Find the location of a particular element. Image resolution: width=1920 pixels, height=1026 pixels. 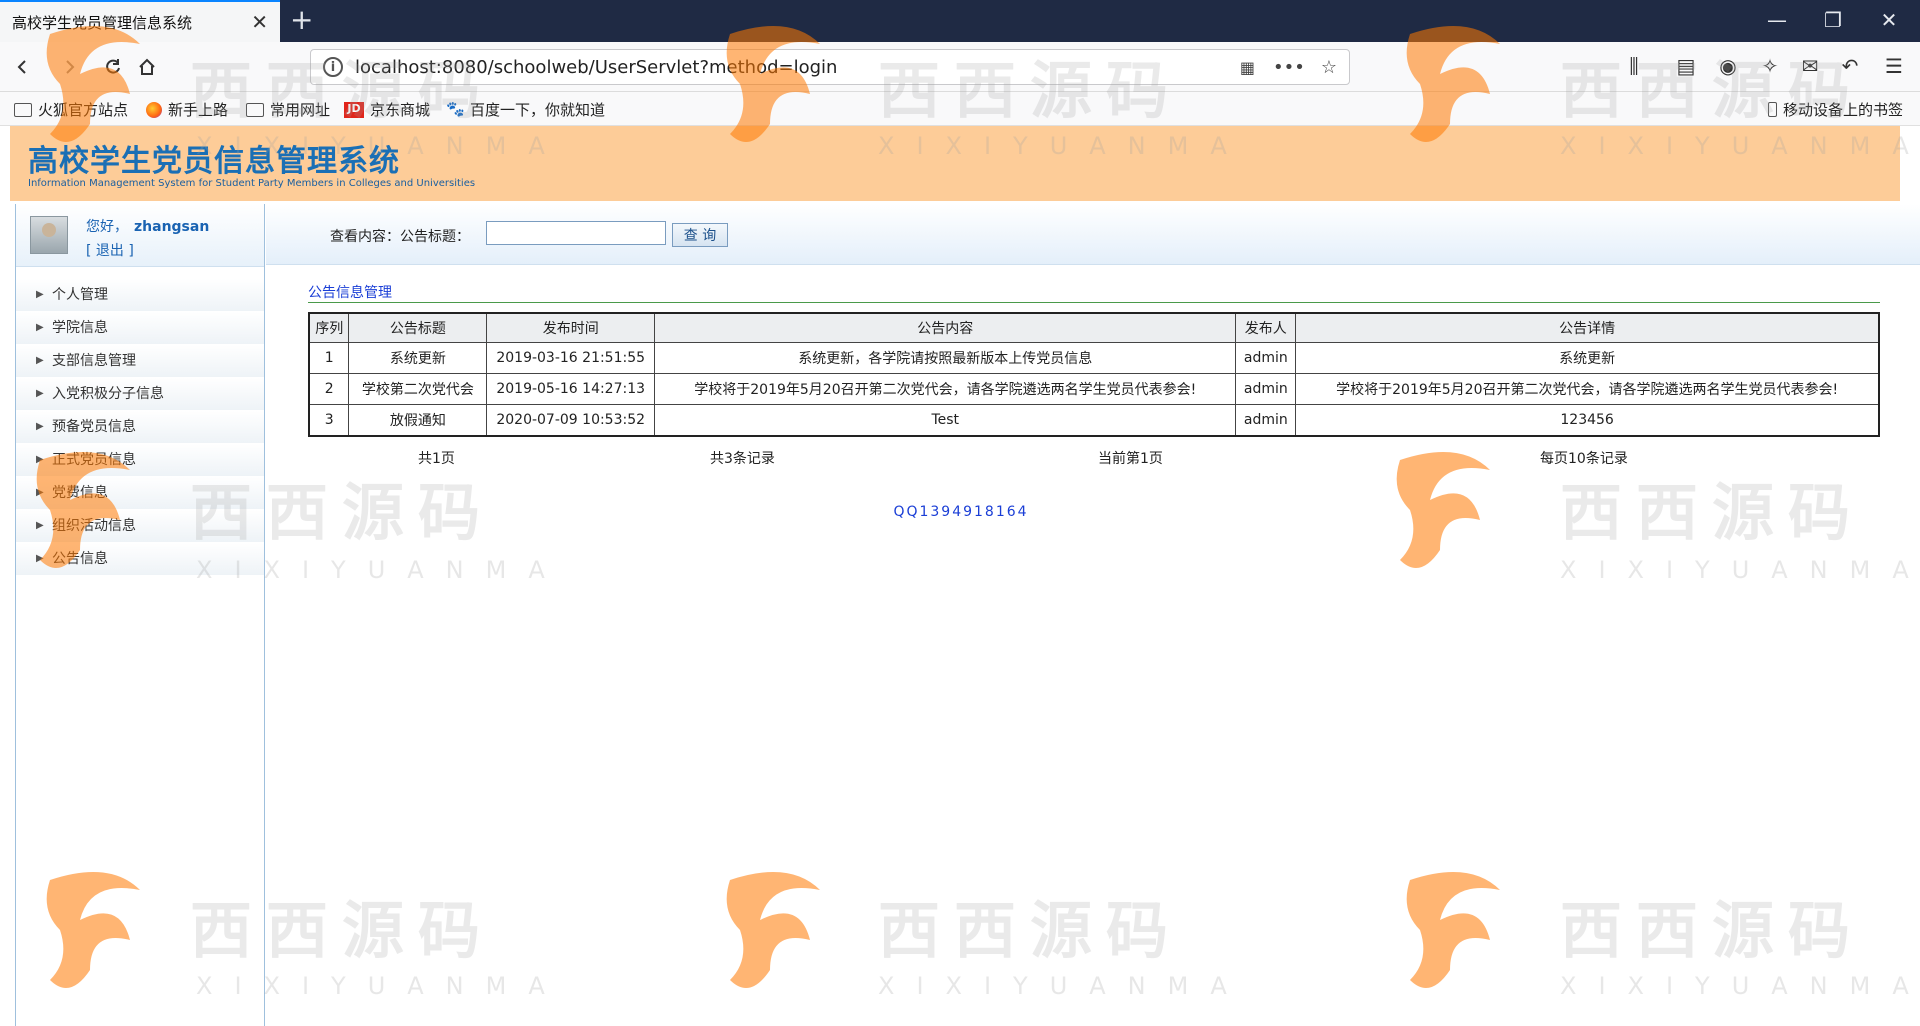

sidebar-item-probationary: ▶ 预备党员信息 is located at coordinates (140, 427).